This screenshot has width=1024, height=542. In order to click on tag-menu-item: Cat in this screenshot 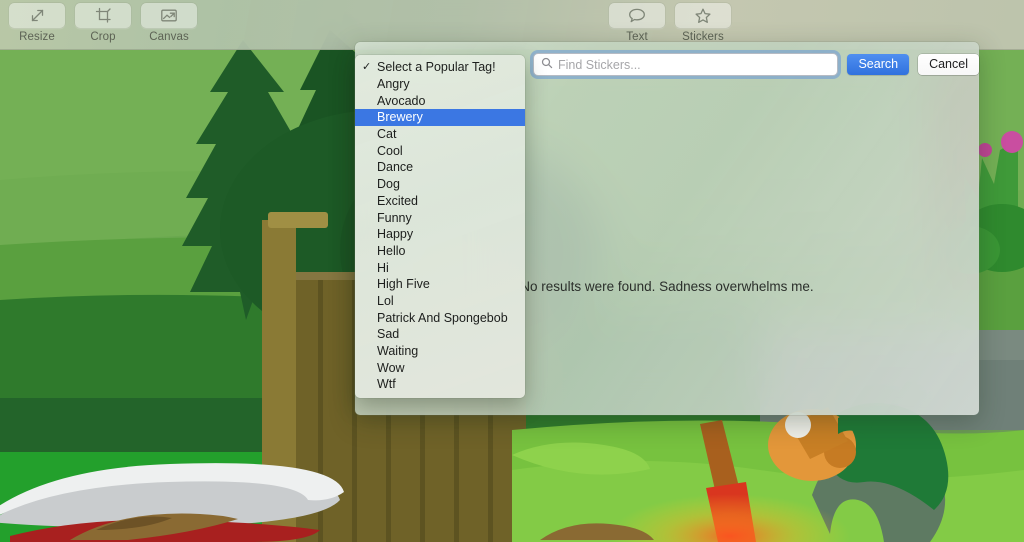, I will do `click(440, 134)`.